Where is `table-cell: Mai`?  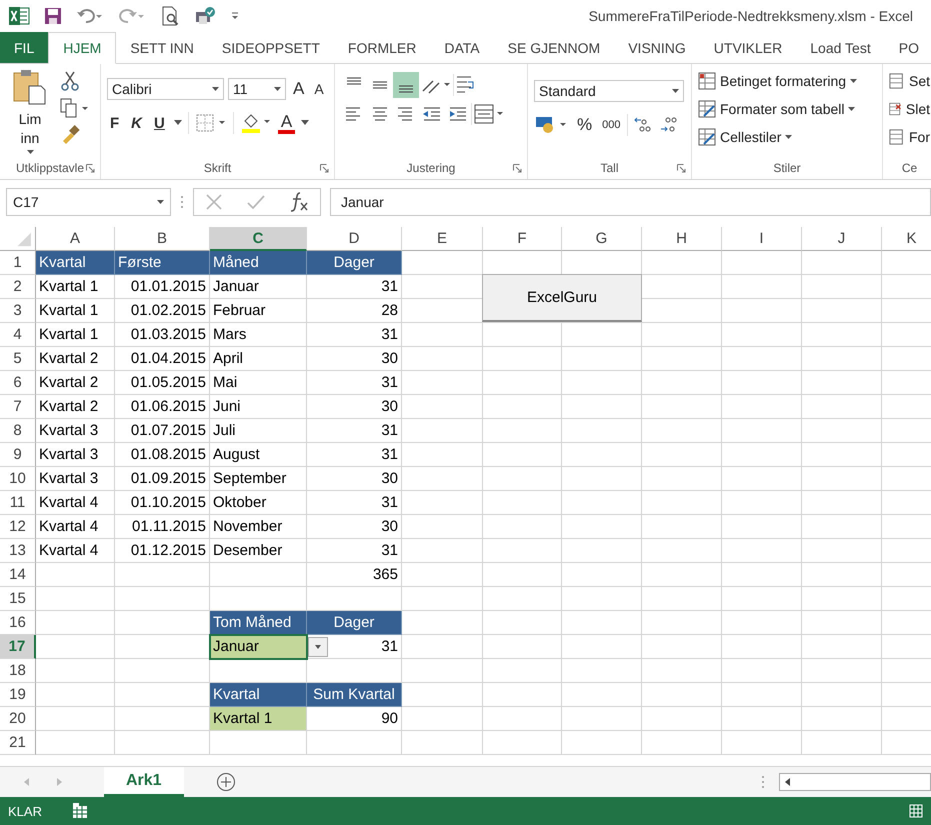 table-cell: Mai is located at coordinates (258, 383).